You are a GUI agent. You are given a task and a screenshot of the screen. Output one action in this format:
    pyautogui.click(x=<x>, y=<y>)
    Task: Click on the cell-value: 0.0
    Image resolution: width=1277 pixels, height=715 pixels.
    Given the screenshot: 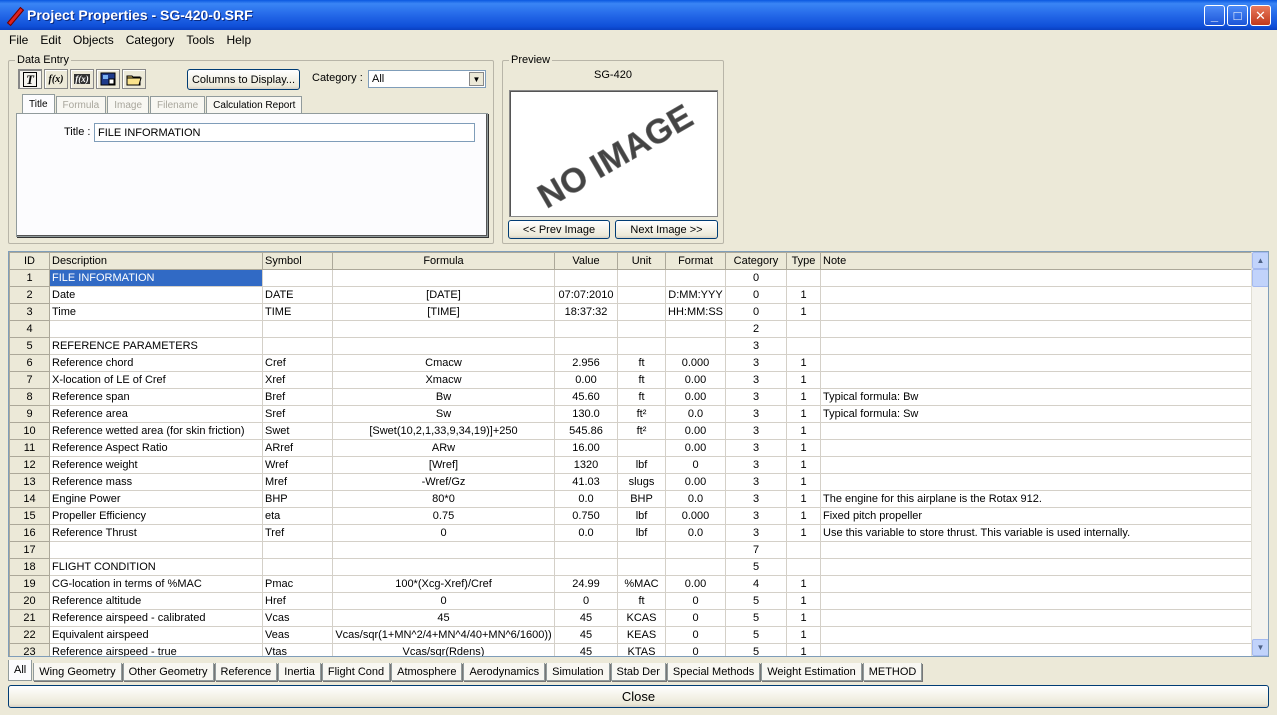 What is the action you would take?
    pyautogui.click(x=586, y=499)
    